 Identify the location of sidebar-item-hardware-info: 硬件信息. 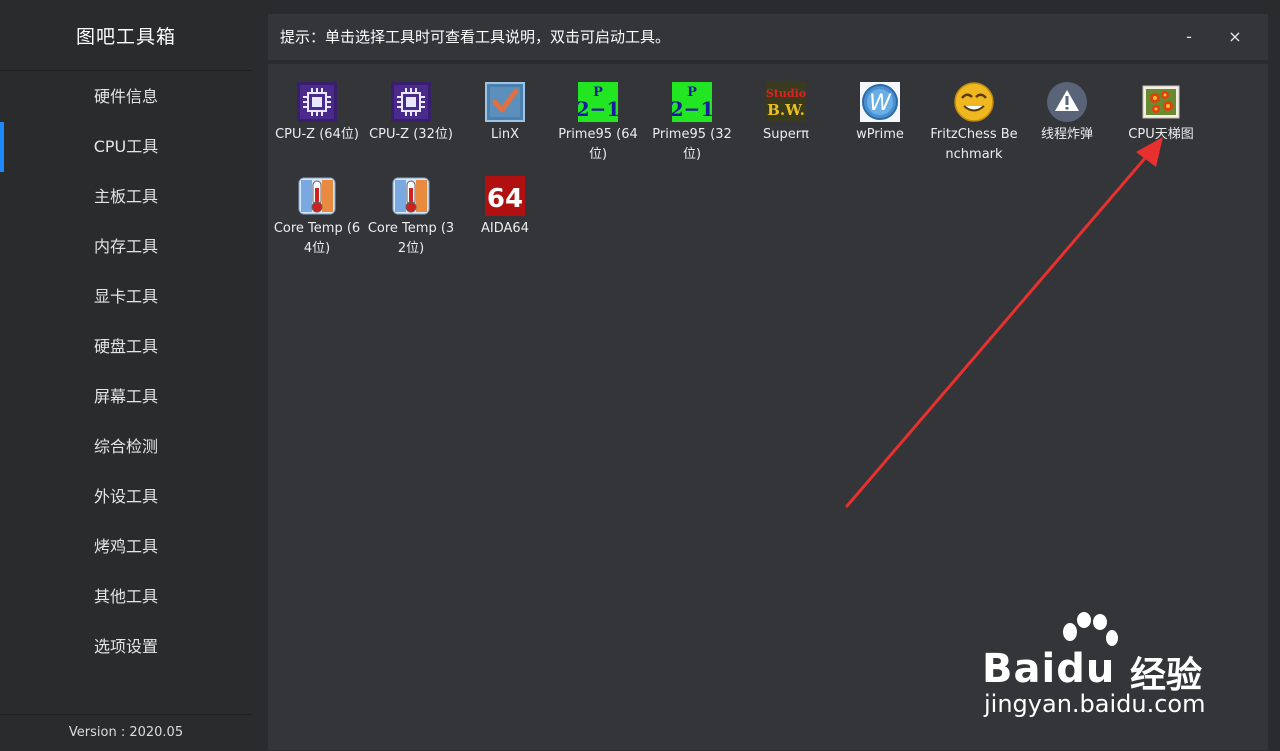
(126, 97).